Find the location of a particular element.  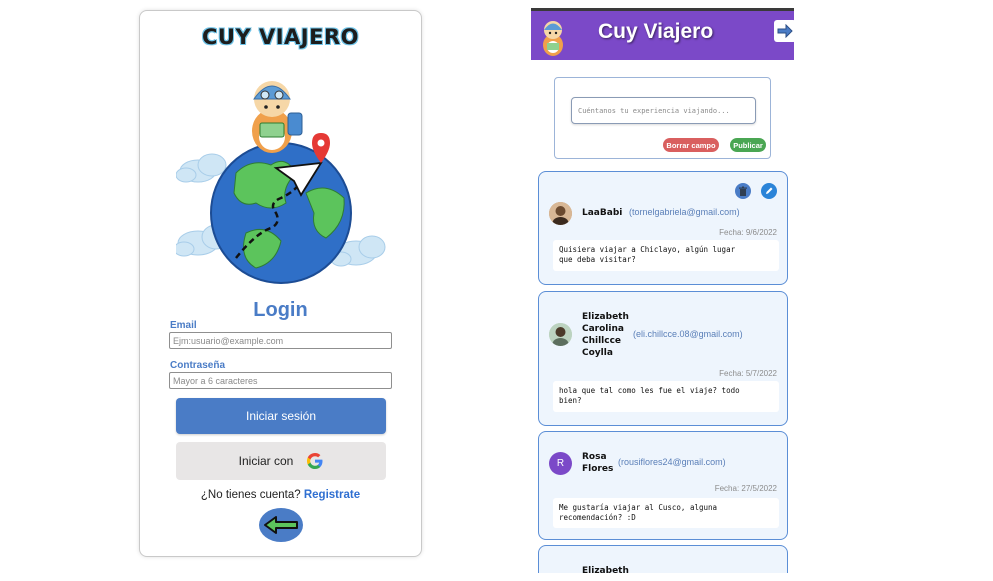

post-email: (eli.chillcce.08@gmail.com) is located at coordinates (688, 334).